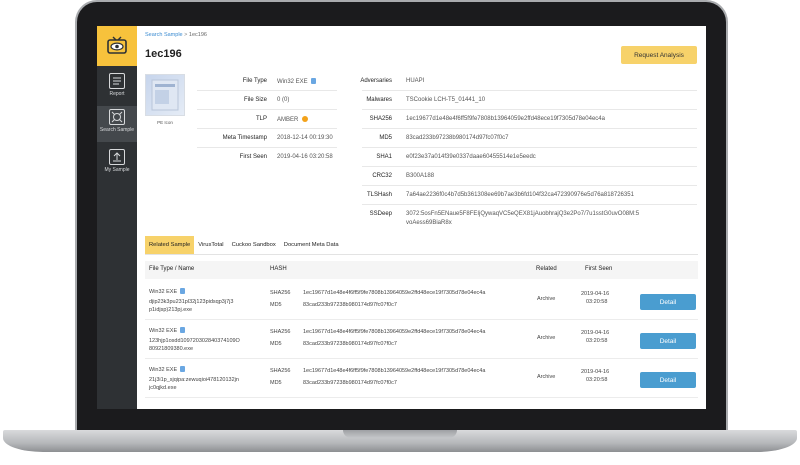  I want to click on field-label: Meta Timestamp, so click(244, 138).